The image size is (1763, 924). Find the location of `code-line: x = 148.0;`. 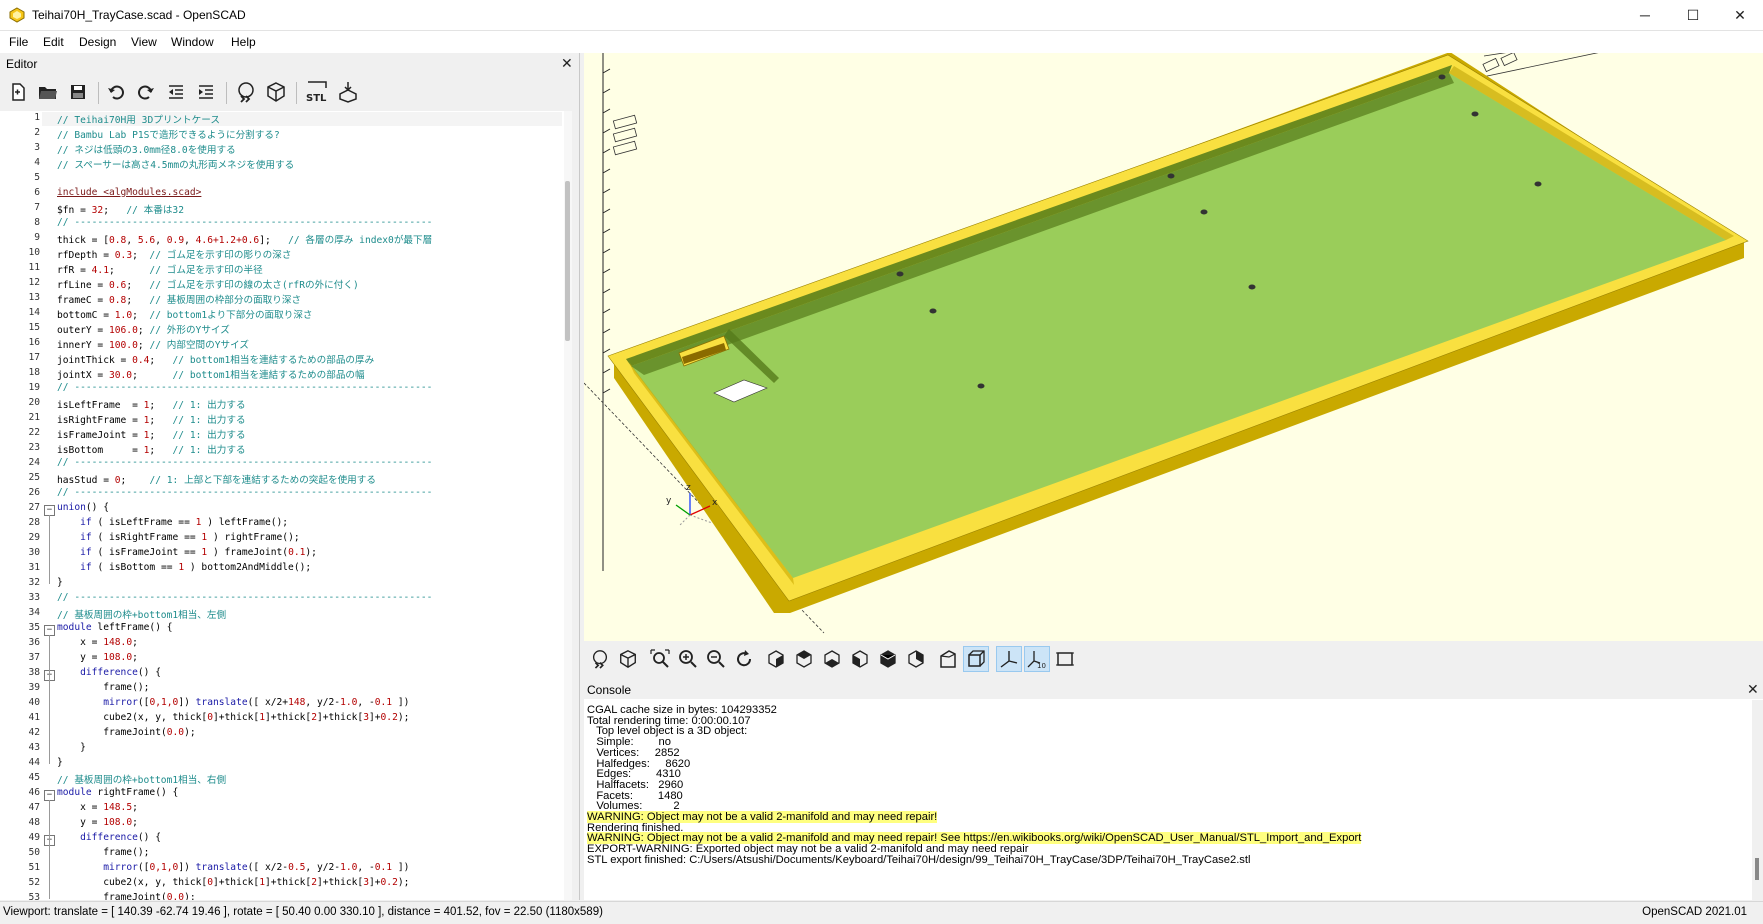

code-line: x = 148.0; is located at coordinates (97, 642).